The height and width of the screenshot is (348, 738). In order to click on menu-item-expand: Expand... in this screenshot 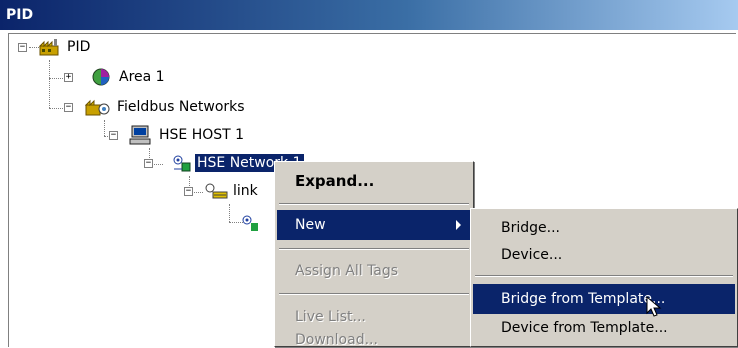, I will do `click(374, 181)`.